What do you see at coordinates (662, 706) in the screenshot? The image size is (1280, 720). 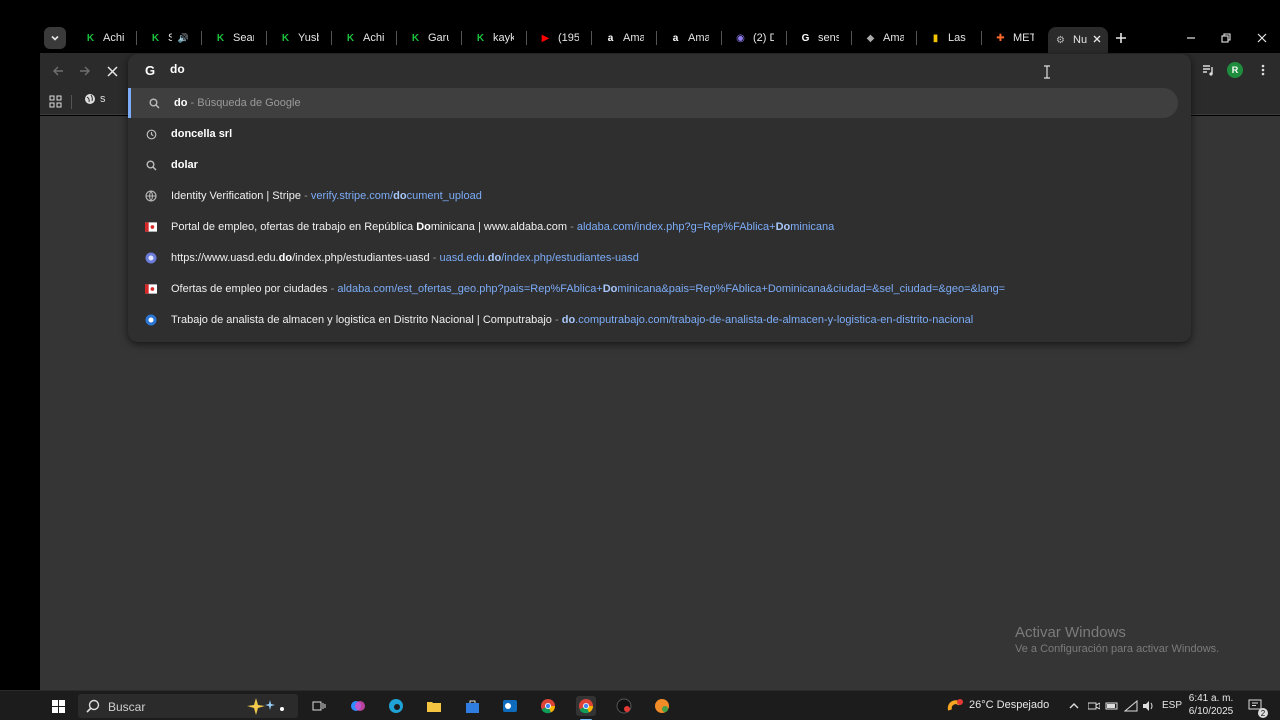 I see `taskbar-app-orange` at bounding box center [662, 706].